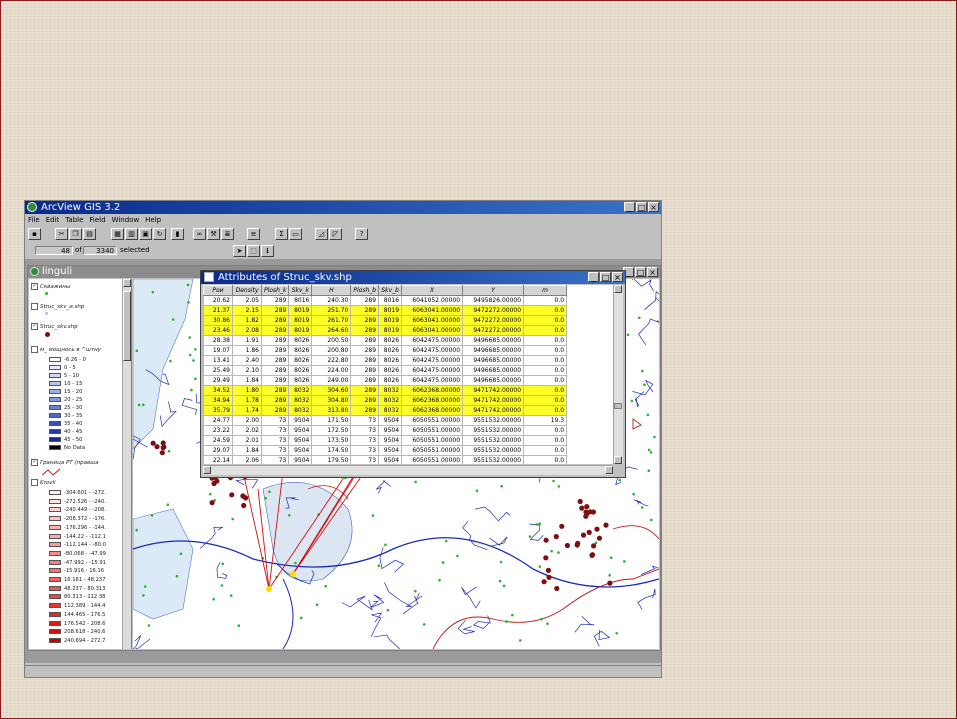 This screenshot has height=719, width=957. What do you see at coordinates (331, 440) in the screenshot?
I see `table-cell: 173.50` at bounding box center [331, 440].